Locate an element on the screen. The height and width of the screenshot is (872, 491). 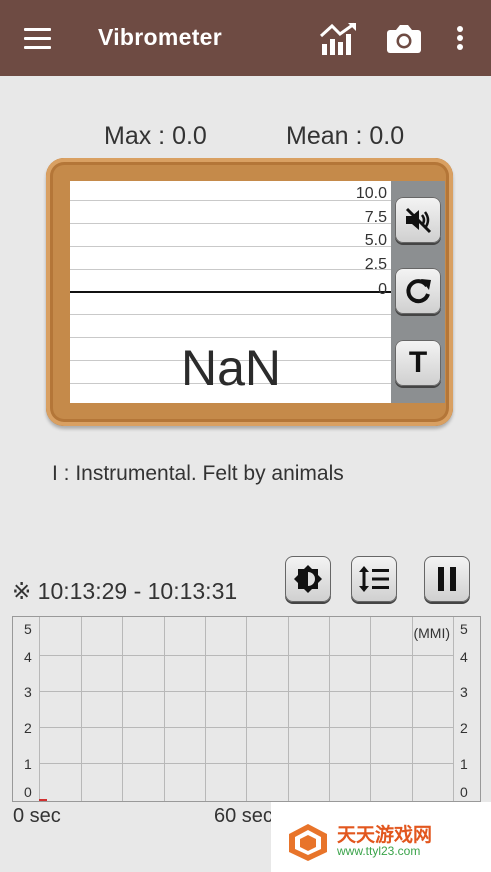
intensity-description: I : Instrumental. Felt by animals is located at coordinates (198, 473).